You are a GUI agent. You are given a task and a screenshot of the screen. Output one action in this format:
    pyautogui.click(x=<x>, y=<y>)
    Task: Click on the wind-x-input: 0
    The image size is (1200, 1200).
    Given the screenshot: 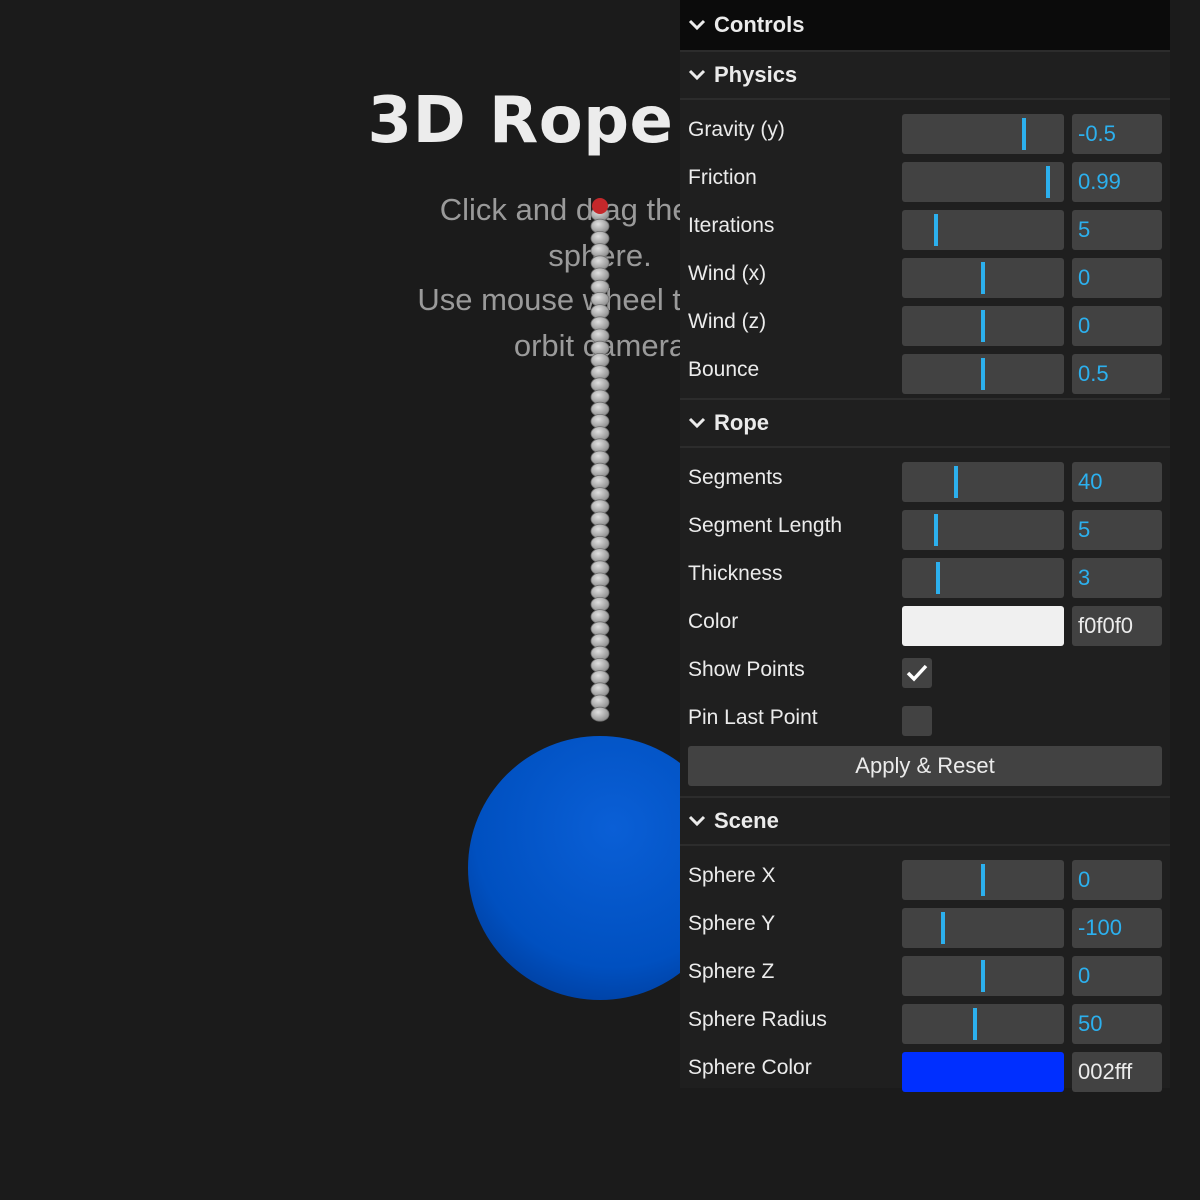 What is the action you would take?
    pyautogui.click(x=1117, y=278)
    